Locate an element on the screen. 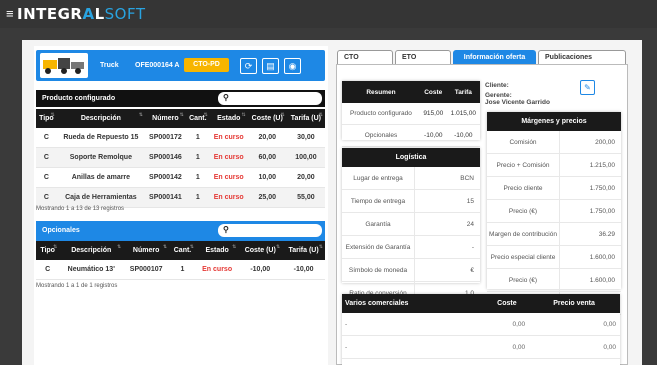 This screenshot has width=657, height=365. table-row: Precio (€) 1.750,00 is located at coordinates (554, 211).